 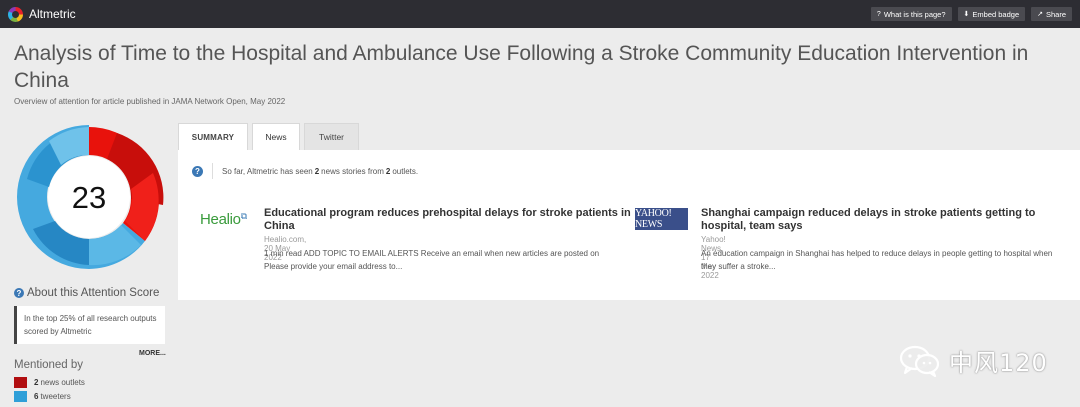 What do you see at coordinates (15, 14) in the screenshot?
I see `altmetric-ring-icon` at bounding box center [15, 14].